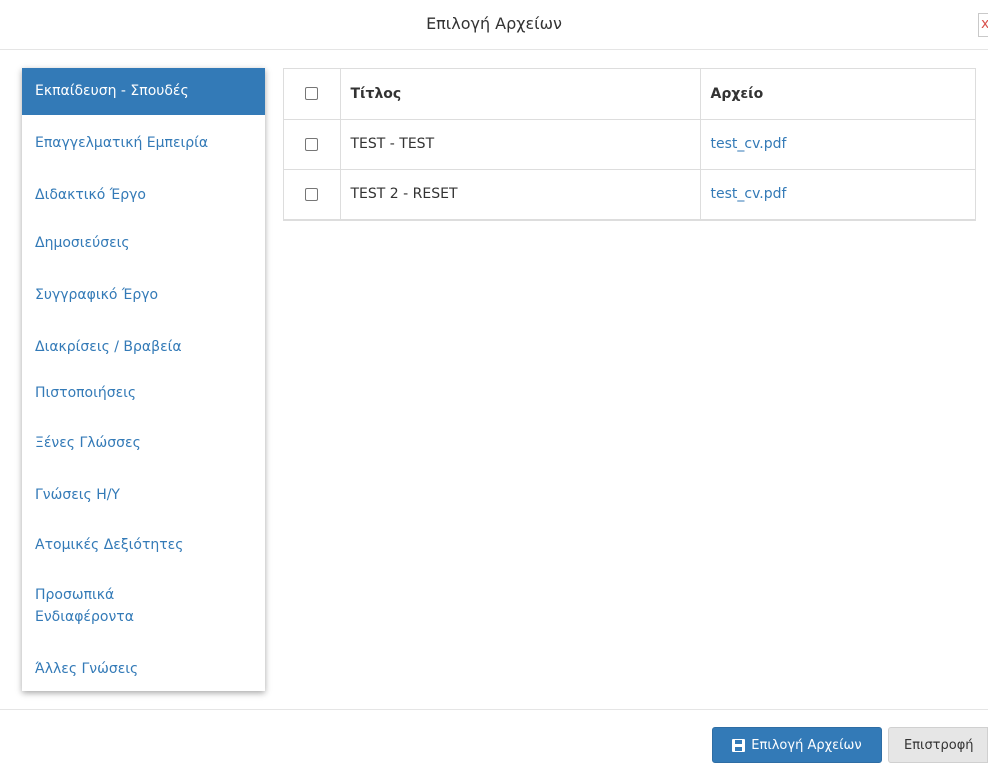 Image resolution: width=988 pixels, height=763 pixels. What do you see at coordinates (143, 91) in the screenshot?
I see `sidebar-item-education: Εκπαίδευση - Σπουδές` at bounding box center [143, 91].